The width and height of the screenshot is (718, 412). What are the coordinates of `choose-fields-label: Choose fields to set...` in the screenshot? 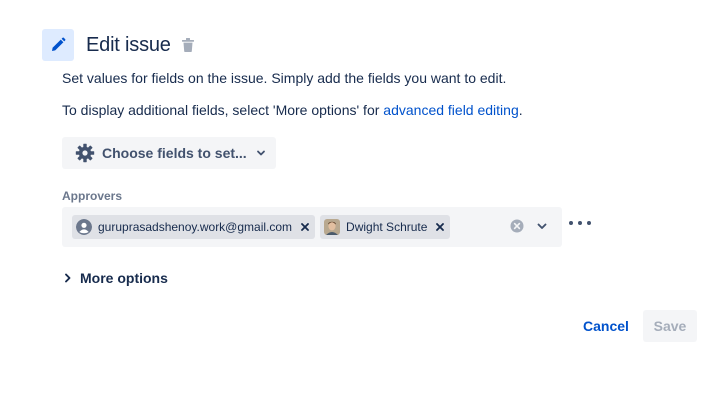 It's located at (174, 153).